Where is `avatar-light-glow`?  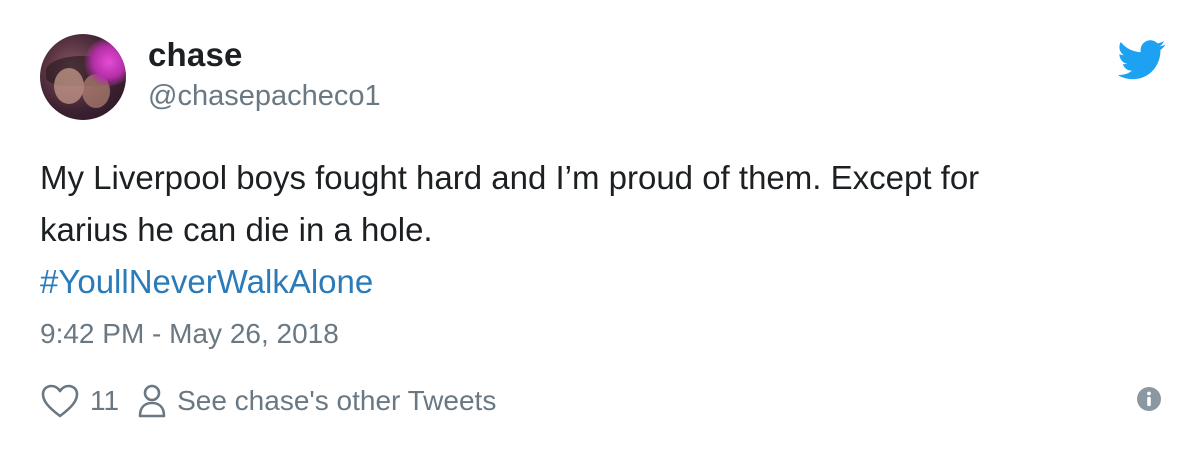 avatar-light-glow is located at coordinates (105, 62).